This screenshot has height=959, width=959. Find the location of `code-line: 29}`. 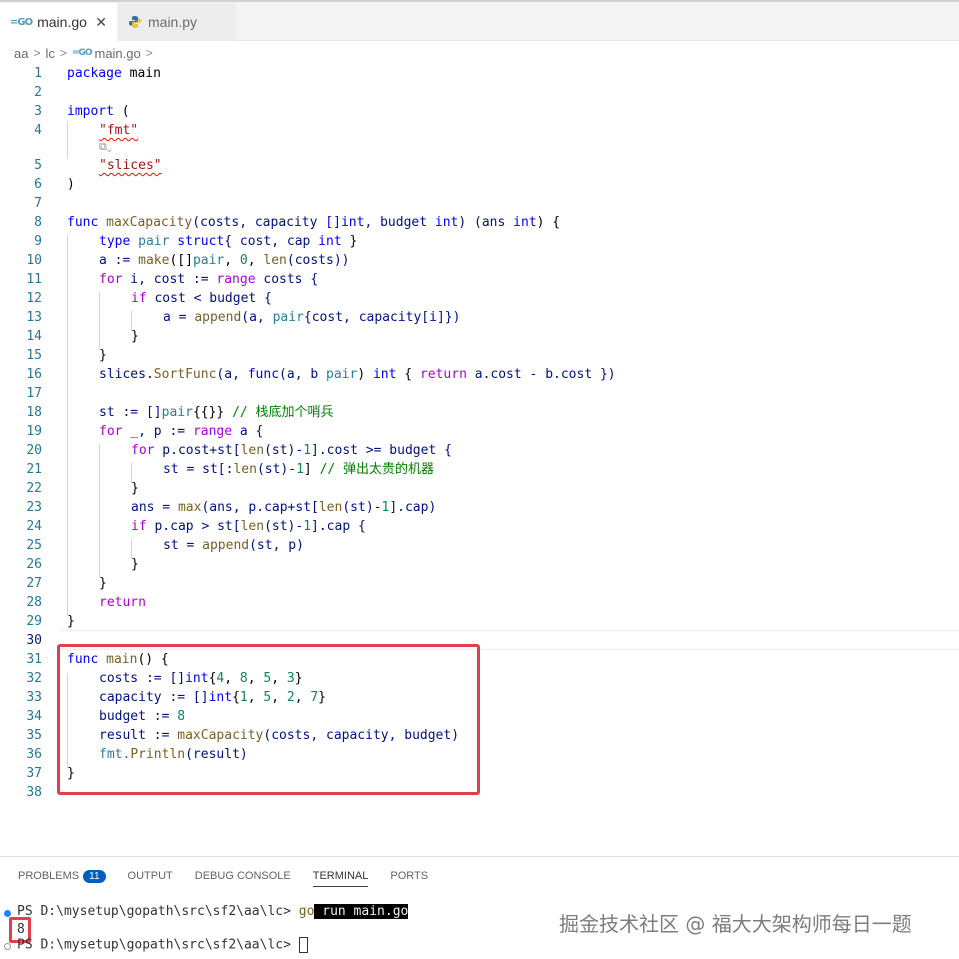

code-line: 29} is located at coordinates (479, 621).